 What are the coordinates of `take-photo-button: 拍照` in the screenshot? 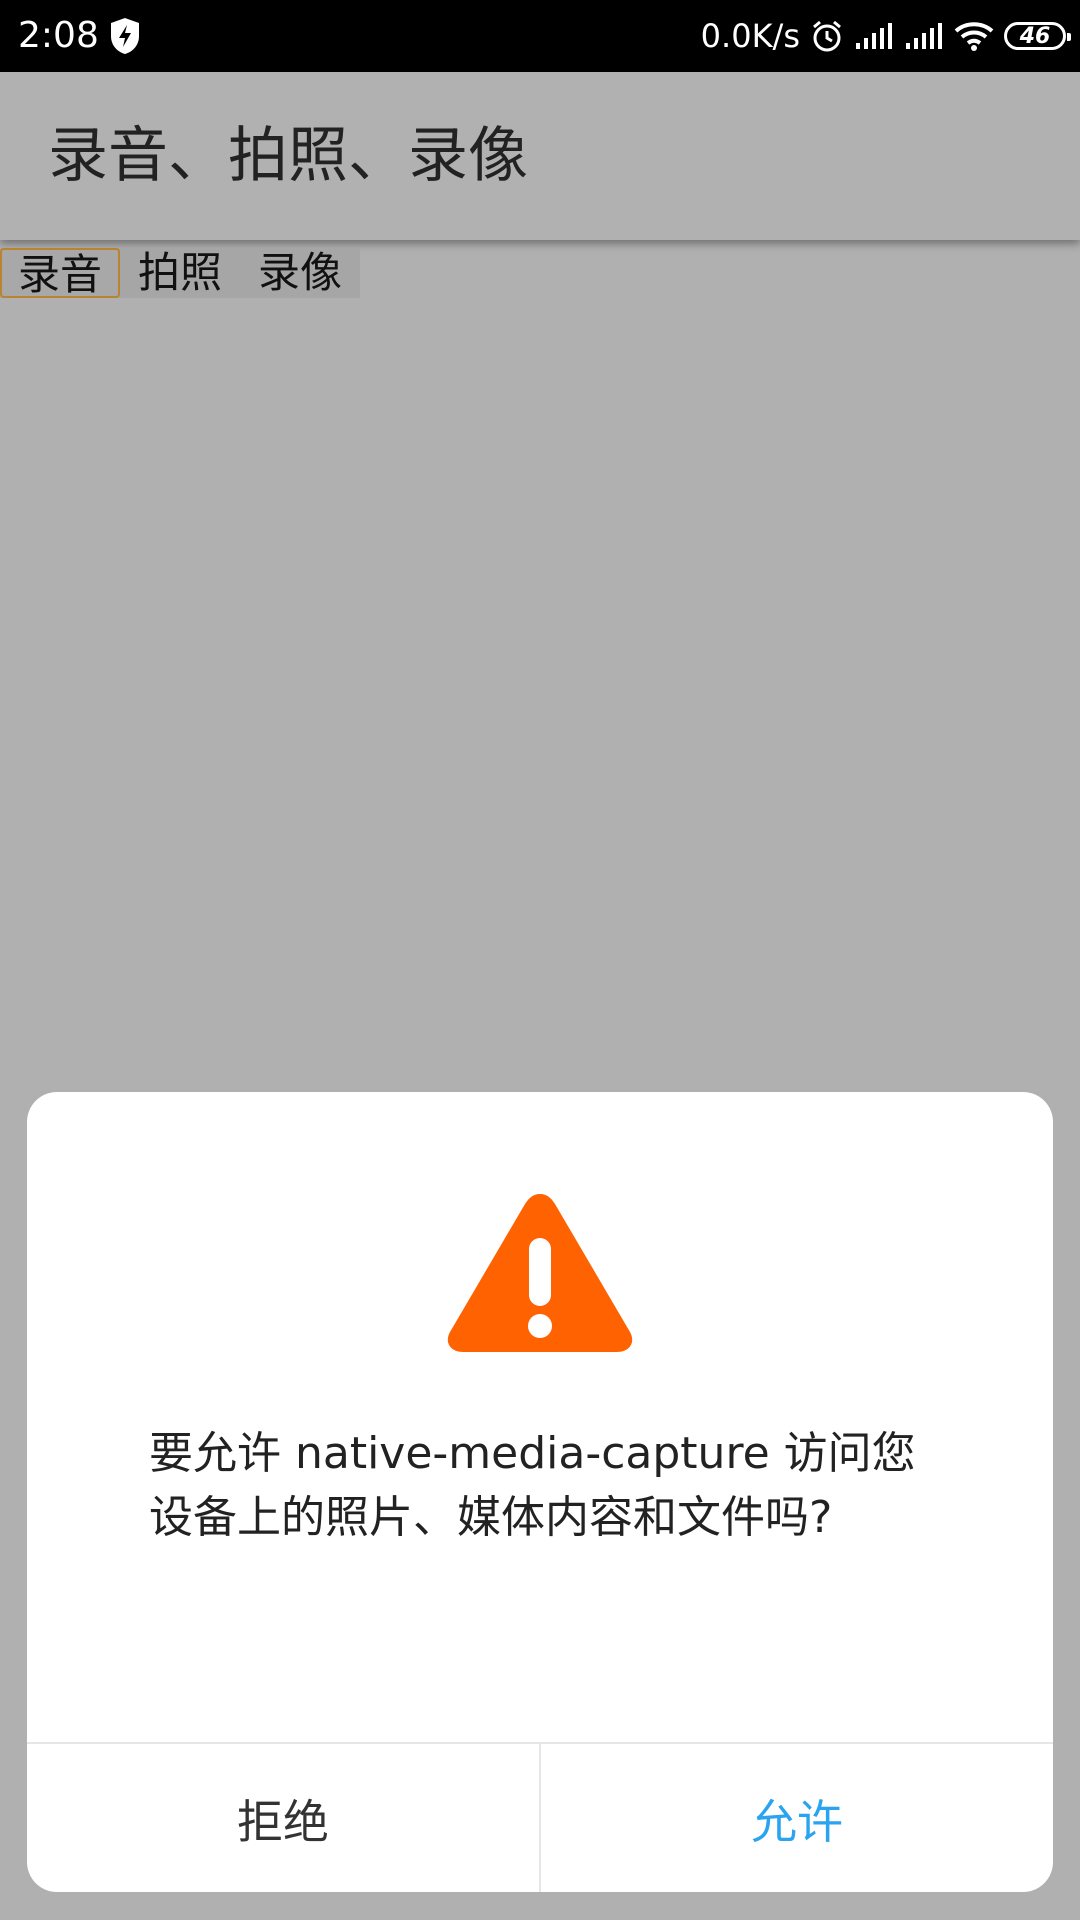 It's located at (180, 273).